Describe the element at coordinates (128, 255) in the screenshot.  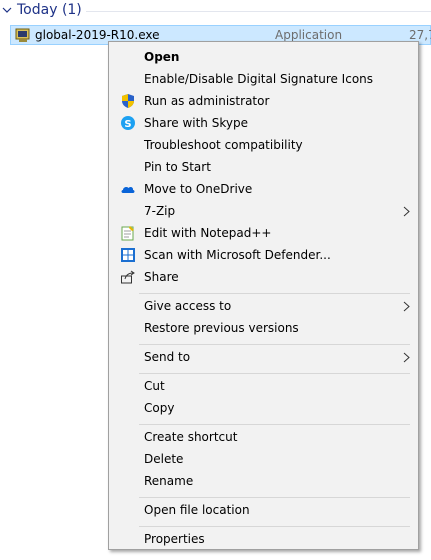
I see `defender-icon` at that location.